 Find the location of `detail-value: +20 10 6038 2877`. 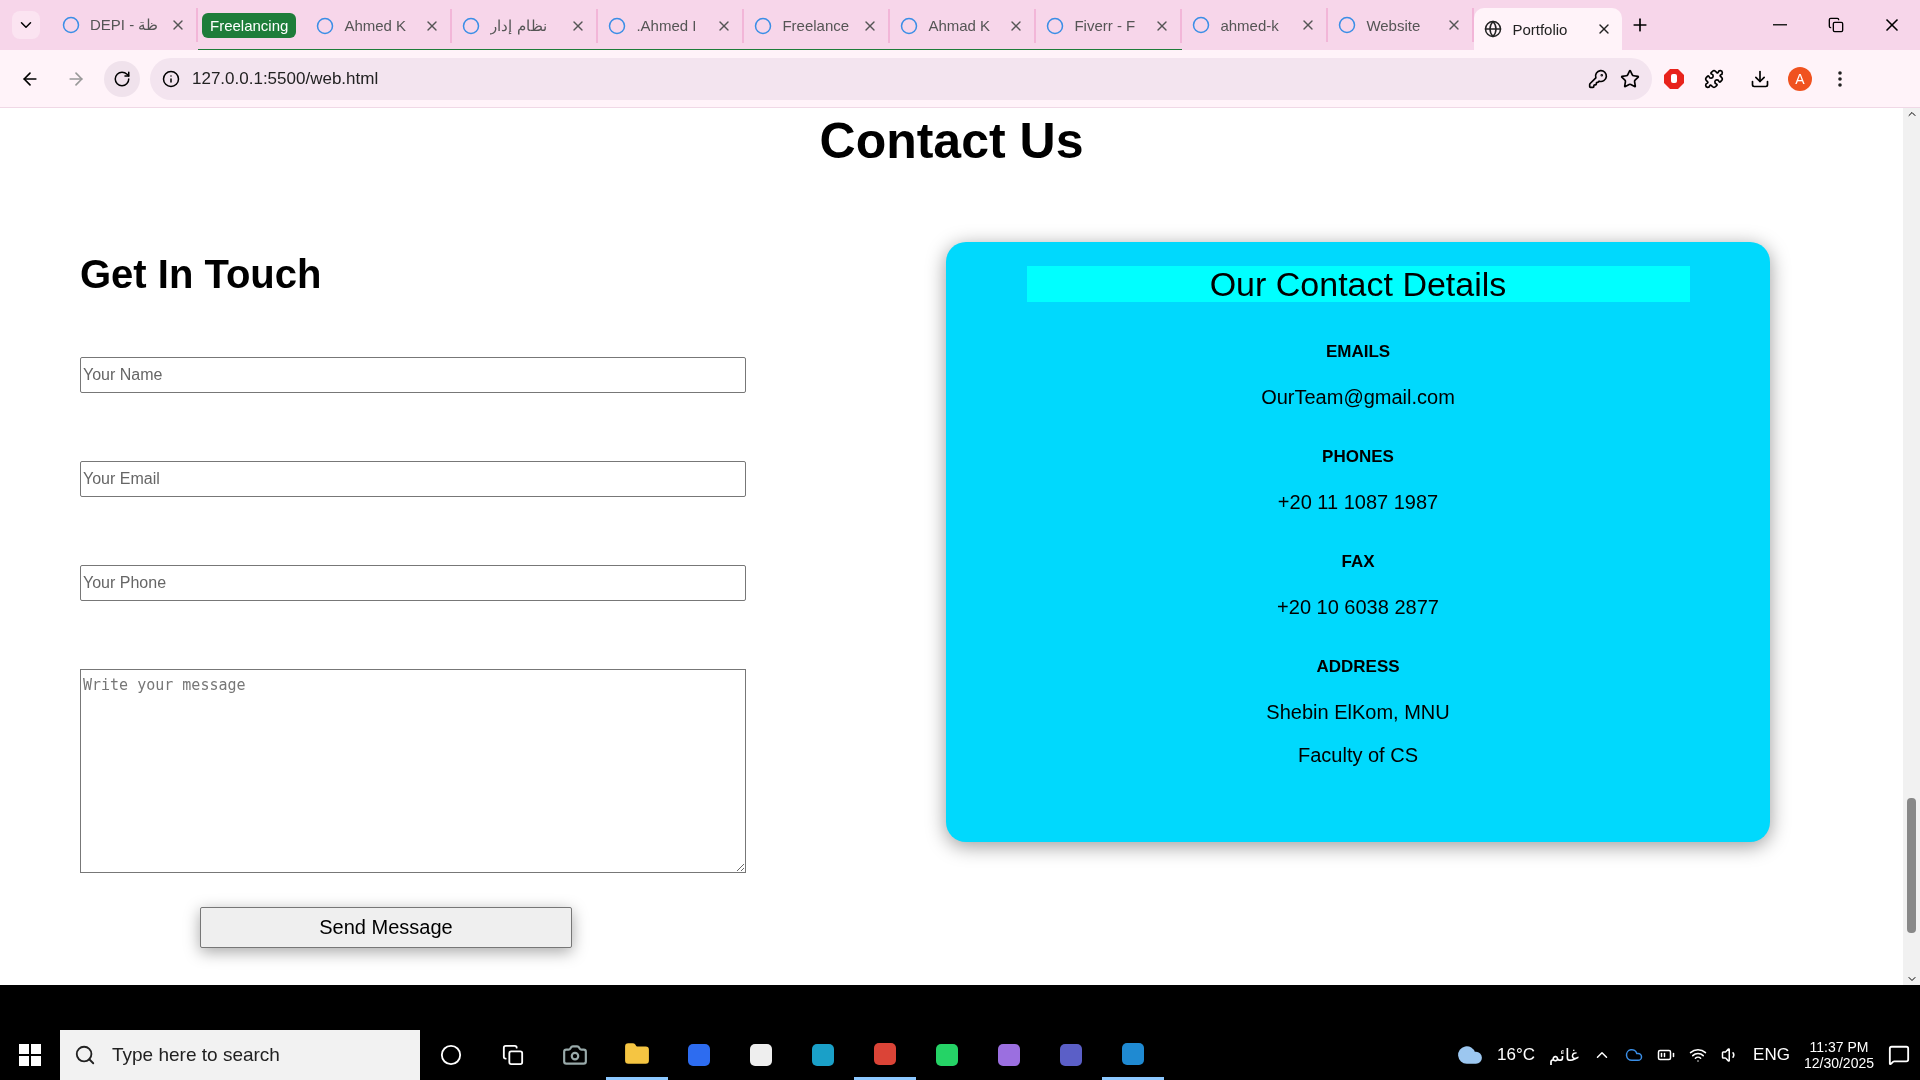

detail-value: +20 10 6038 2877 is located at coordinates (1358, 607).